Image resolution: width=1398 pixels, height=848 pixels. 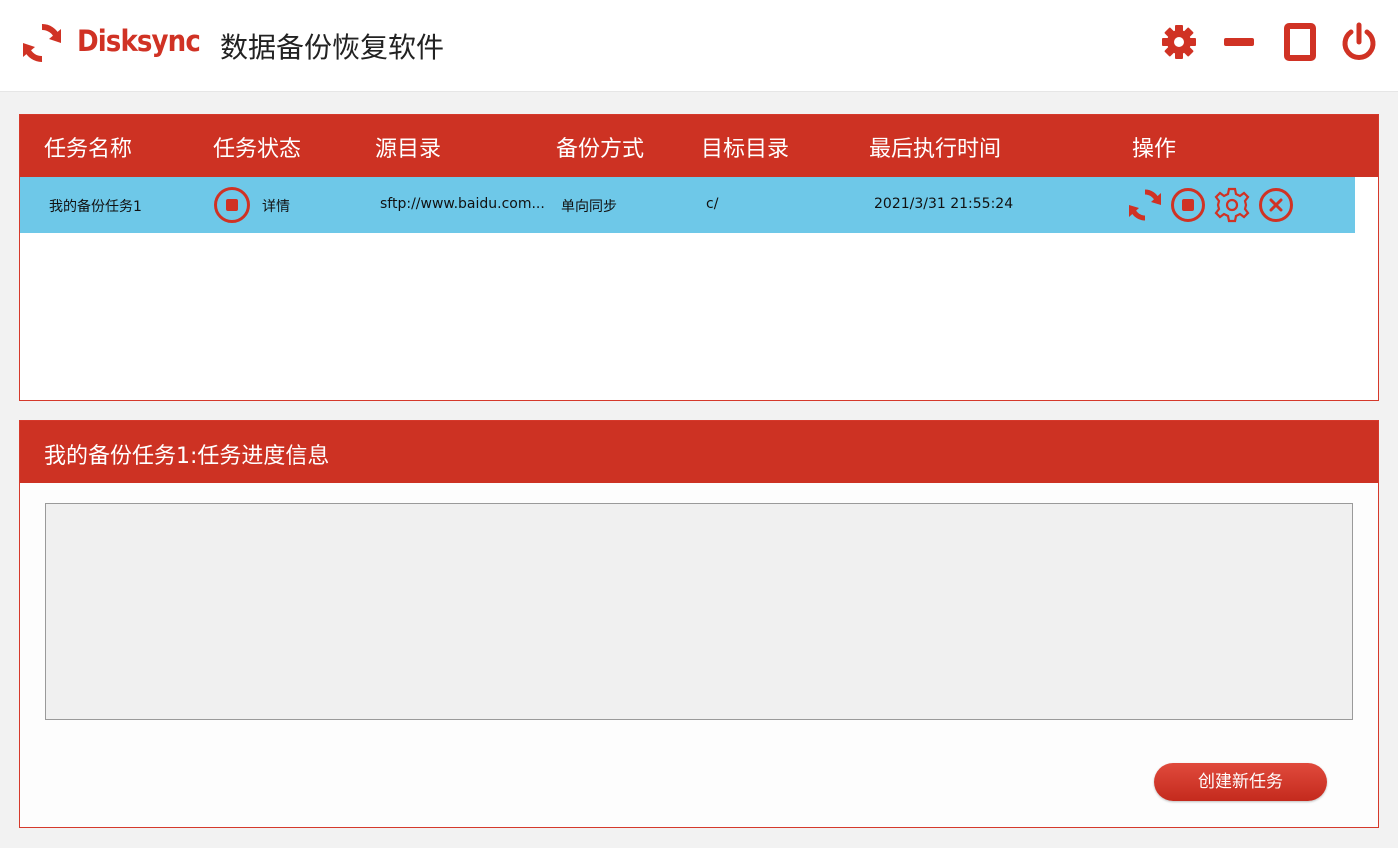 I want to click on header-task-status: 任务状态, so click(x=257, y=149).